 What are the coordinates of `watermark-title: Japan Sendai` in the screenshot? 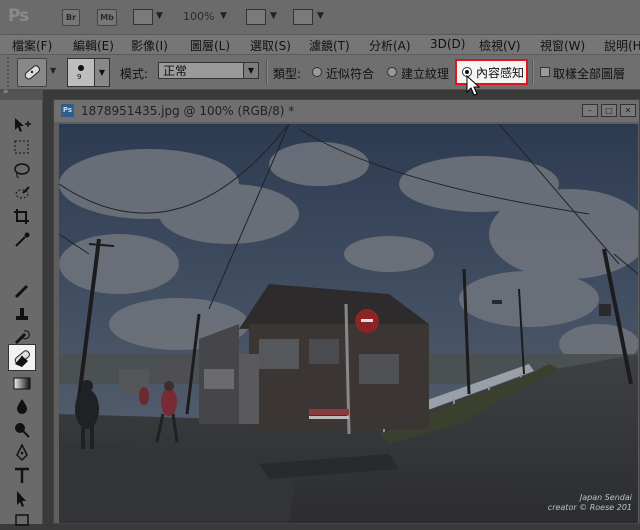 It's located at (605, 497).